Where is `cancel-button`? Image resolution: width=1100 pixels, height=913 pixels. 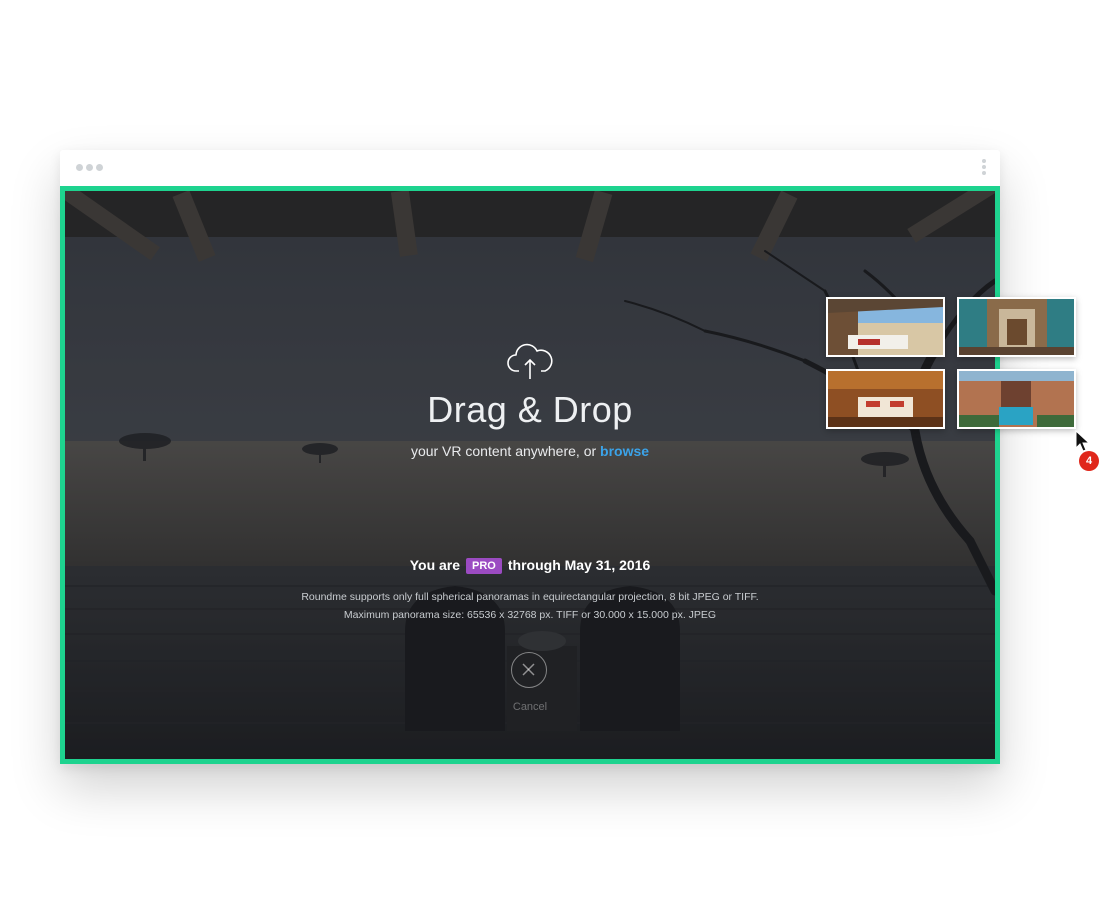 cancel-button is located at coordinates (529, 670).